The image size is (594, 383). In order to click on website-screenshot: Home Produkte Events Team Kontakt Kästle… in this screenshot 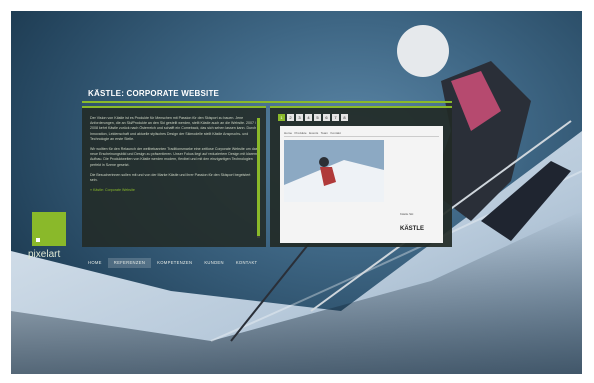, I will do `click(361, 184)`.